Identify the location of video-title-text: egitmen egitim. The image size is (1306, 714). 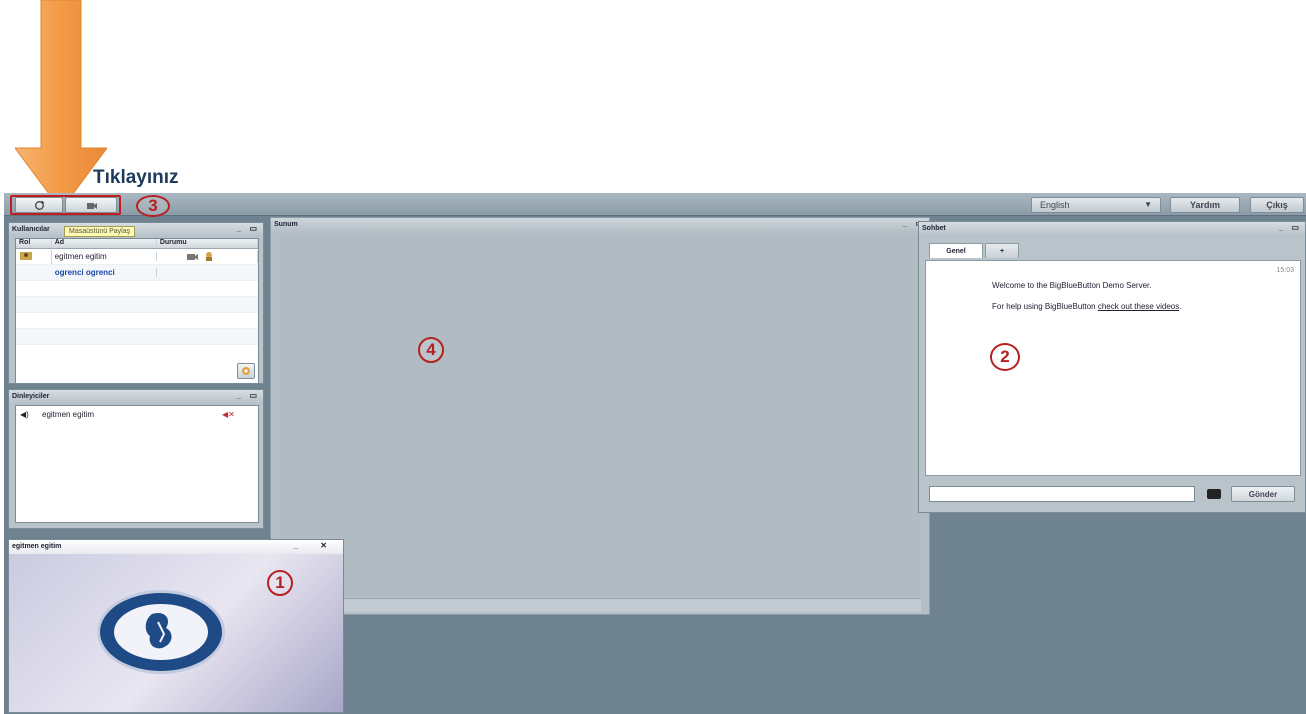
(37, 546).